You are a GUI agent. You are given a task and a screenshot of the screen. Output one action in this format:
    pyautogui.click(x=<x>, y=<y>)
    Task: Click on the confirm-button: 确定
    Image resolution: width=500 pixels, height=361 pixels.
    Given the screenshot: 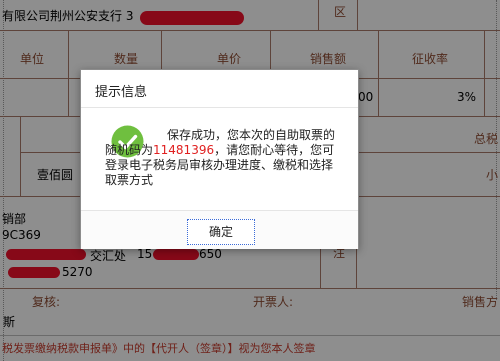 What is the action you would take?
    pyautogui.click(x=221, y=232)
    